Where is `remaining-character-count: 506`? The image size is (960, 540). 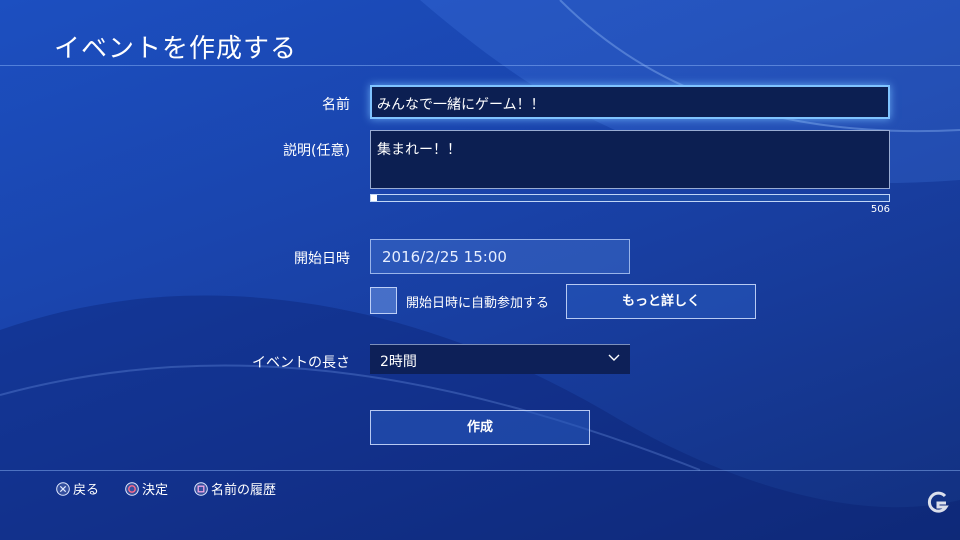
remaining-character-count: 506 is located at coordinates (880, 209).